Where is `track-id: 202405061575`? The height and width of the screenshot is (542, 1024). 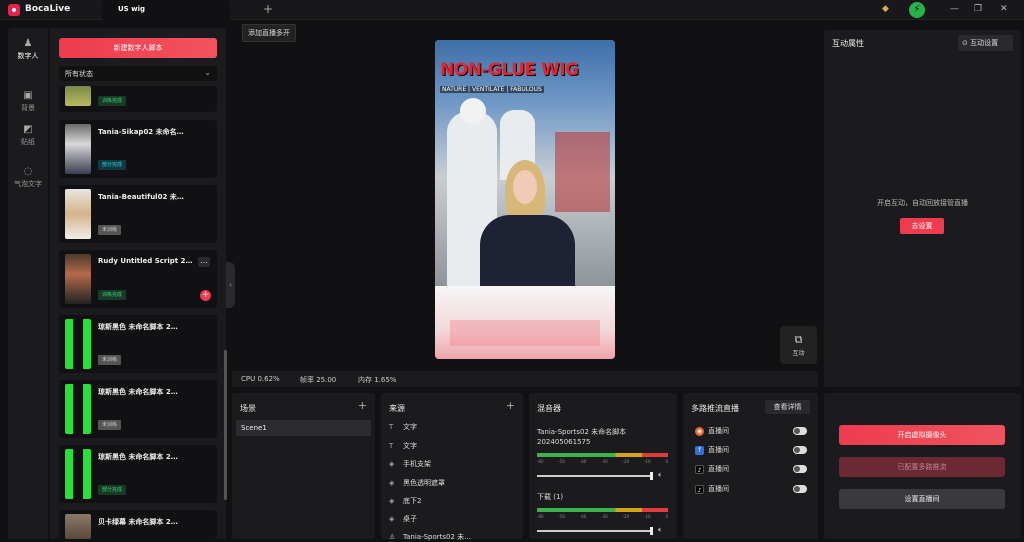
track-id: 202405061575 is located at coordinates (564, 442).